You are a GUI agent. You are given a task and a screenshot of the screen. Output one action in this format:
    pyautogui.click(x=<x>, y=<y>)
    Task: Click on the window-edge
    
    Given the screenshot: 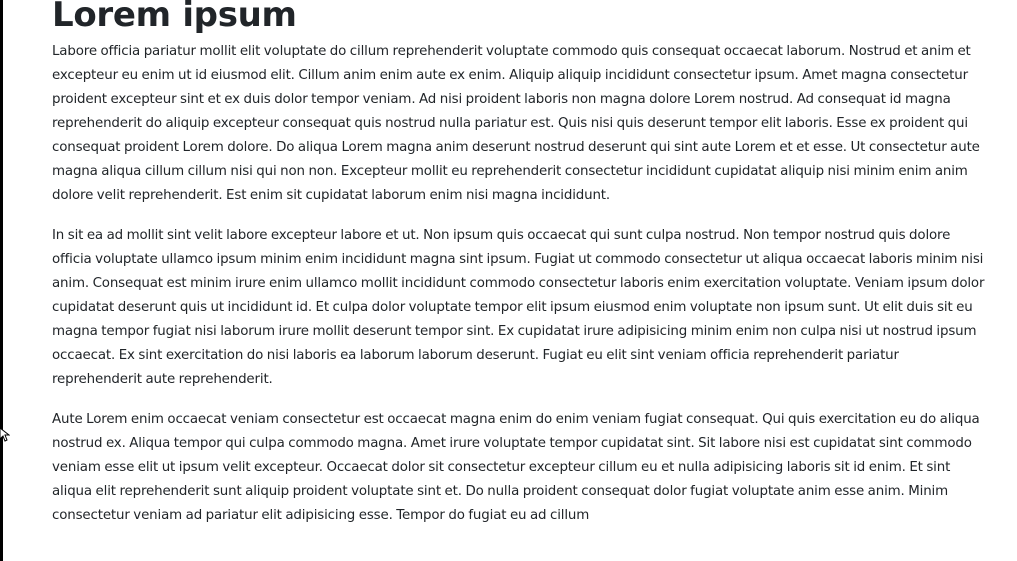 What is the action you would take?
    pyautogui.click(x=1, y=280)
    